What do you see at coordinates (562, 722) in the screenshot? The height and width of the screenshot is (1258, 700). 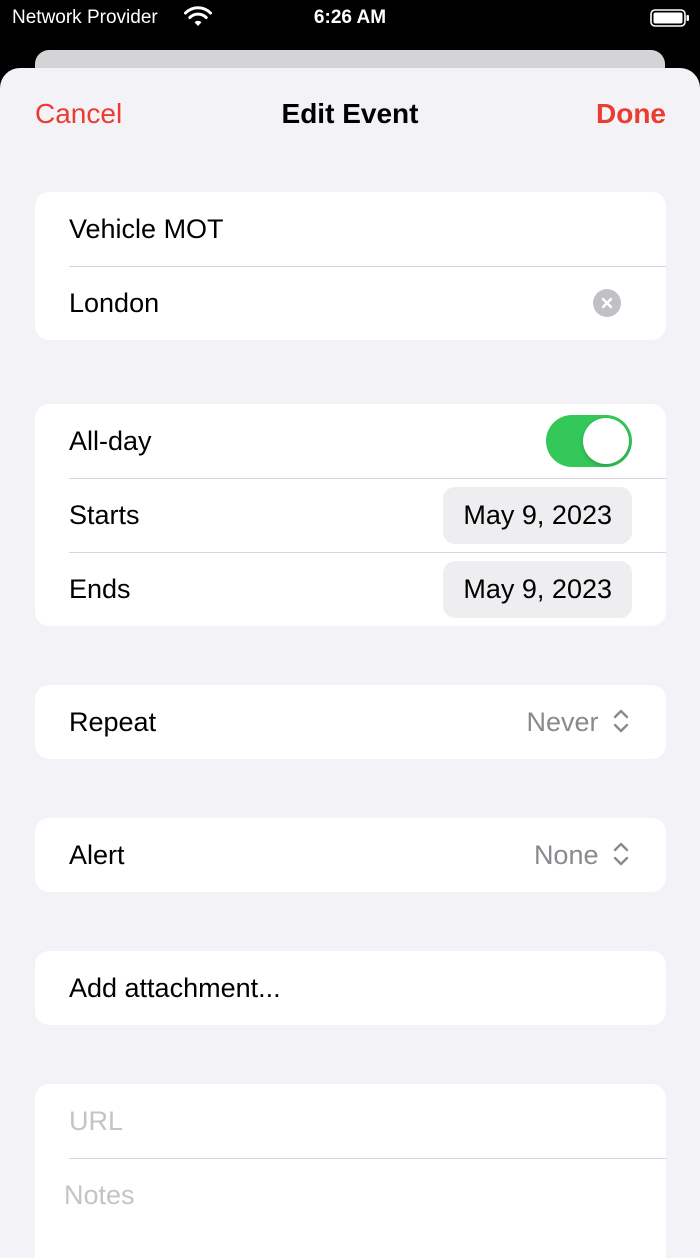 I see `repeat-value: Never` at bounding box center [562, 722].